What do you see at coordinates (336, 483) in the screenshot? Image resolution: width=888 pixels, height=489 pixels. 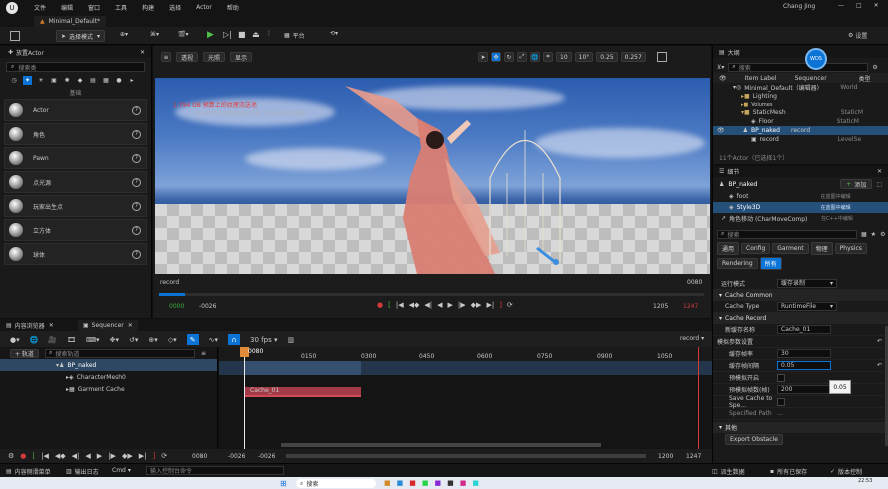 I see `taskbar-search: ⌕ 搜索` at bounding box center [336, 483].